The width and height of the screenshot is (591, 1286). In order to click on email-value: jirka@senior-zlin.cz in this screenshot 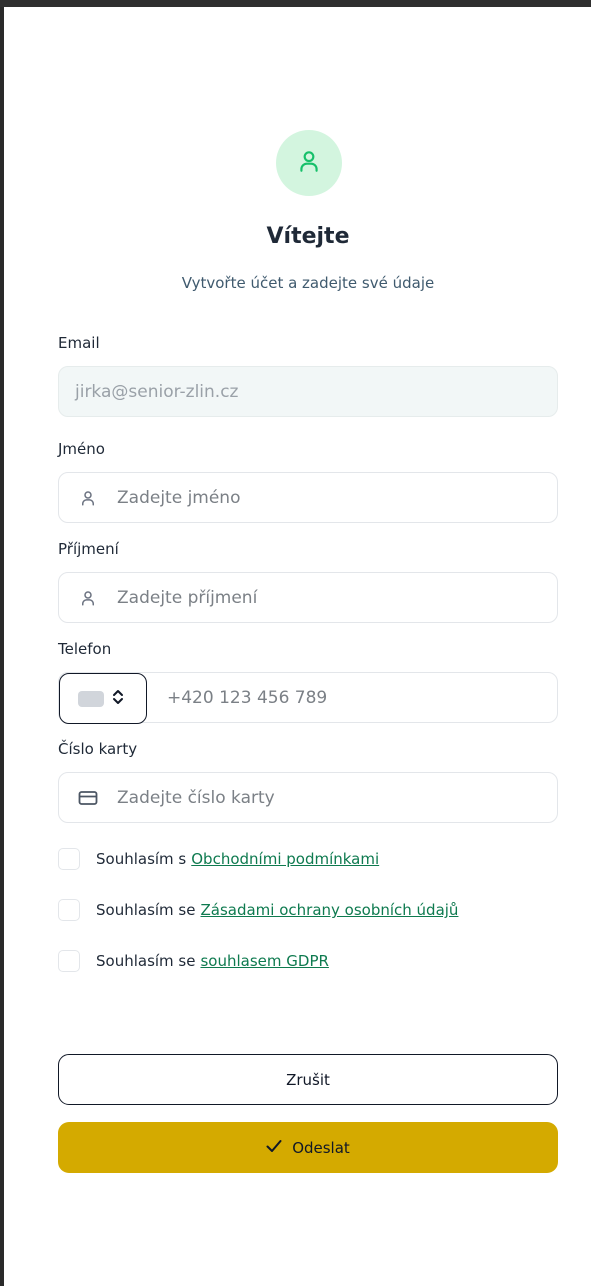, I will do `click(157, 391)`.